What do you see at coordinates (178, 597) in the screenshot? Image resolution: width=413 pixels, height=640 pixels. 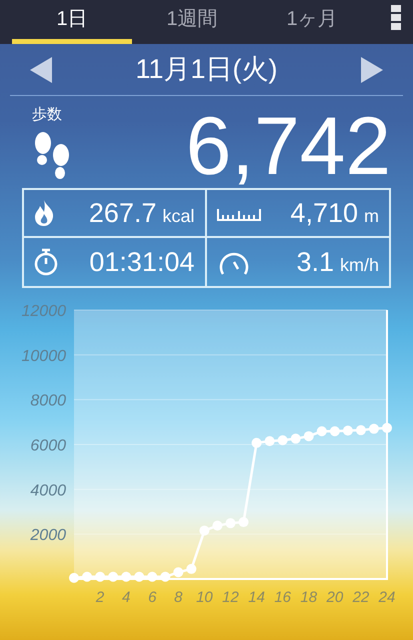 I see `x-tick-label: 8` at bounding box center [178, 597].